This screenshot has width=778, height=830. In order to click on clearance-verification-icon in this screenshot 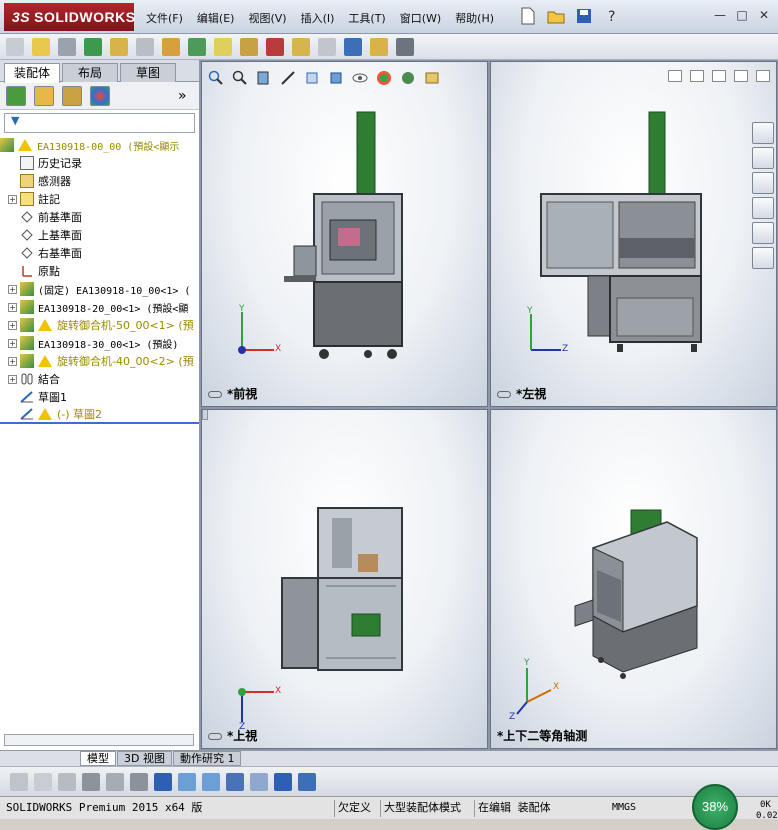, I will do `click(379, 46)`.